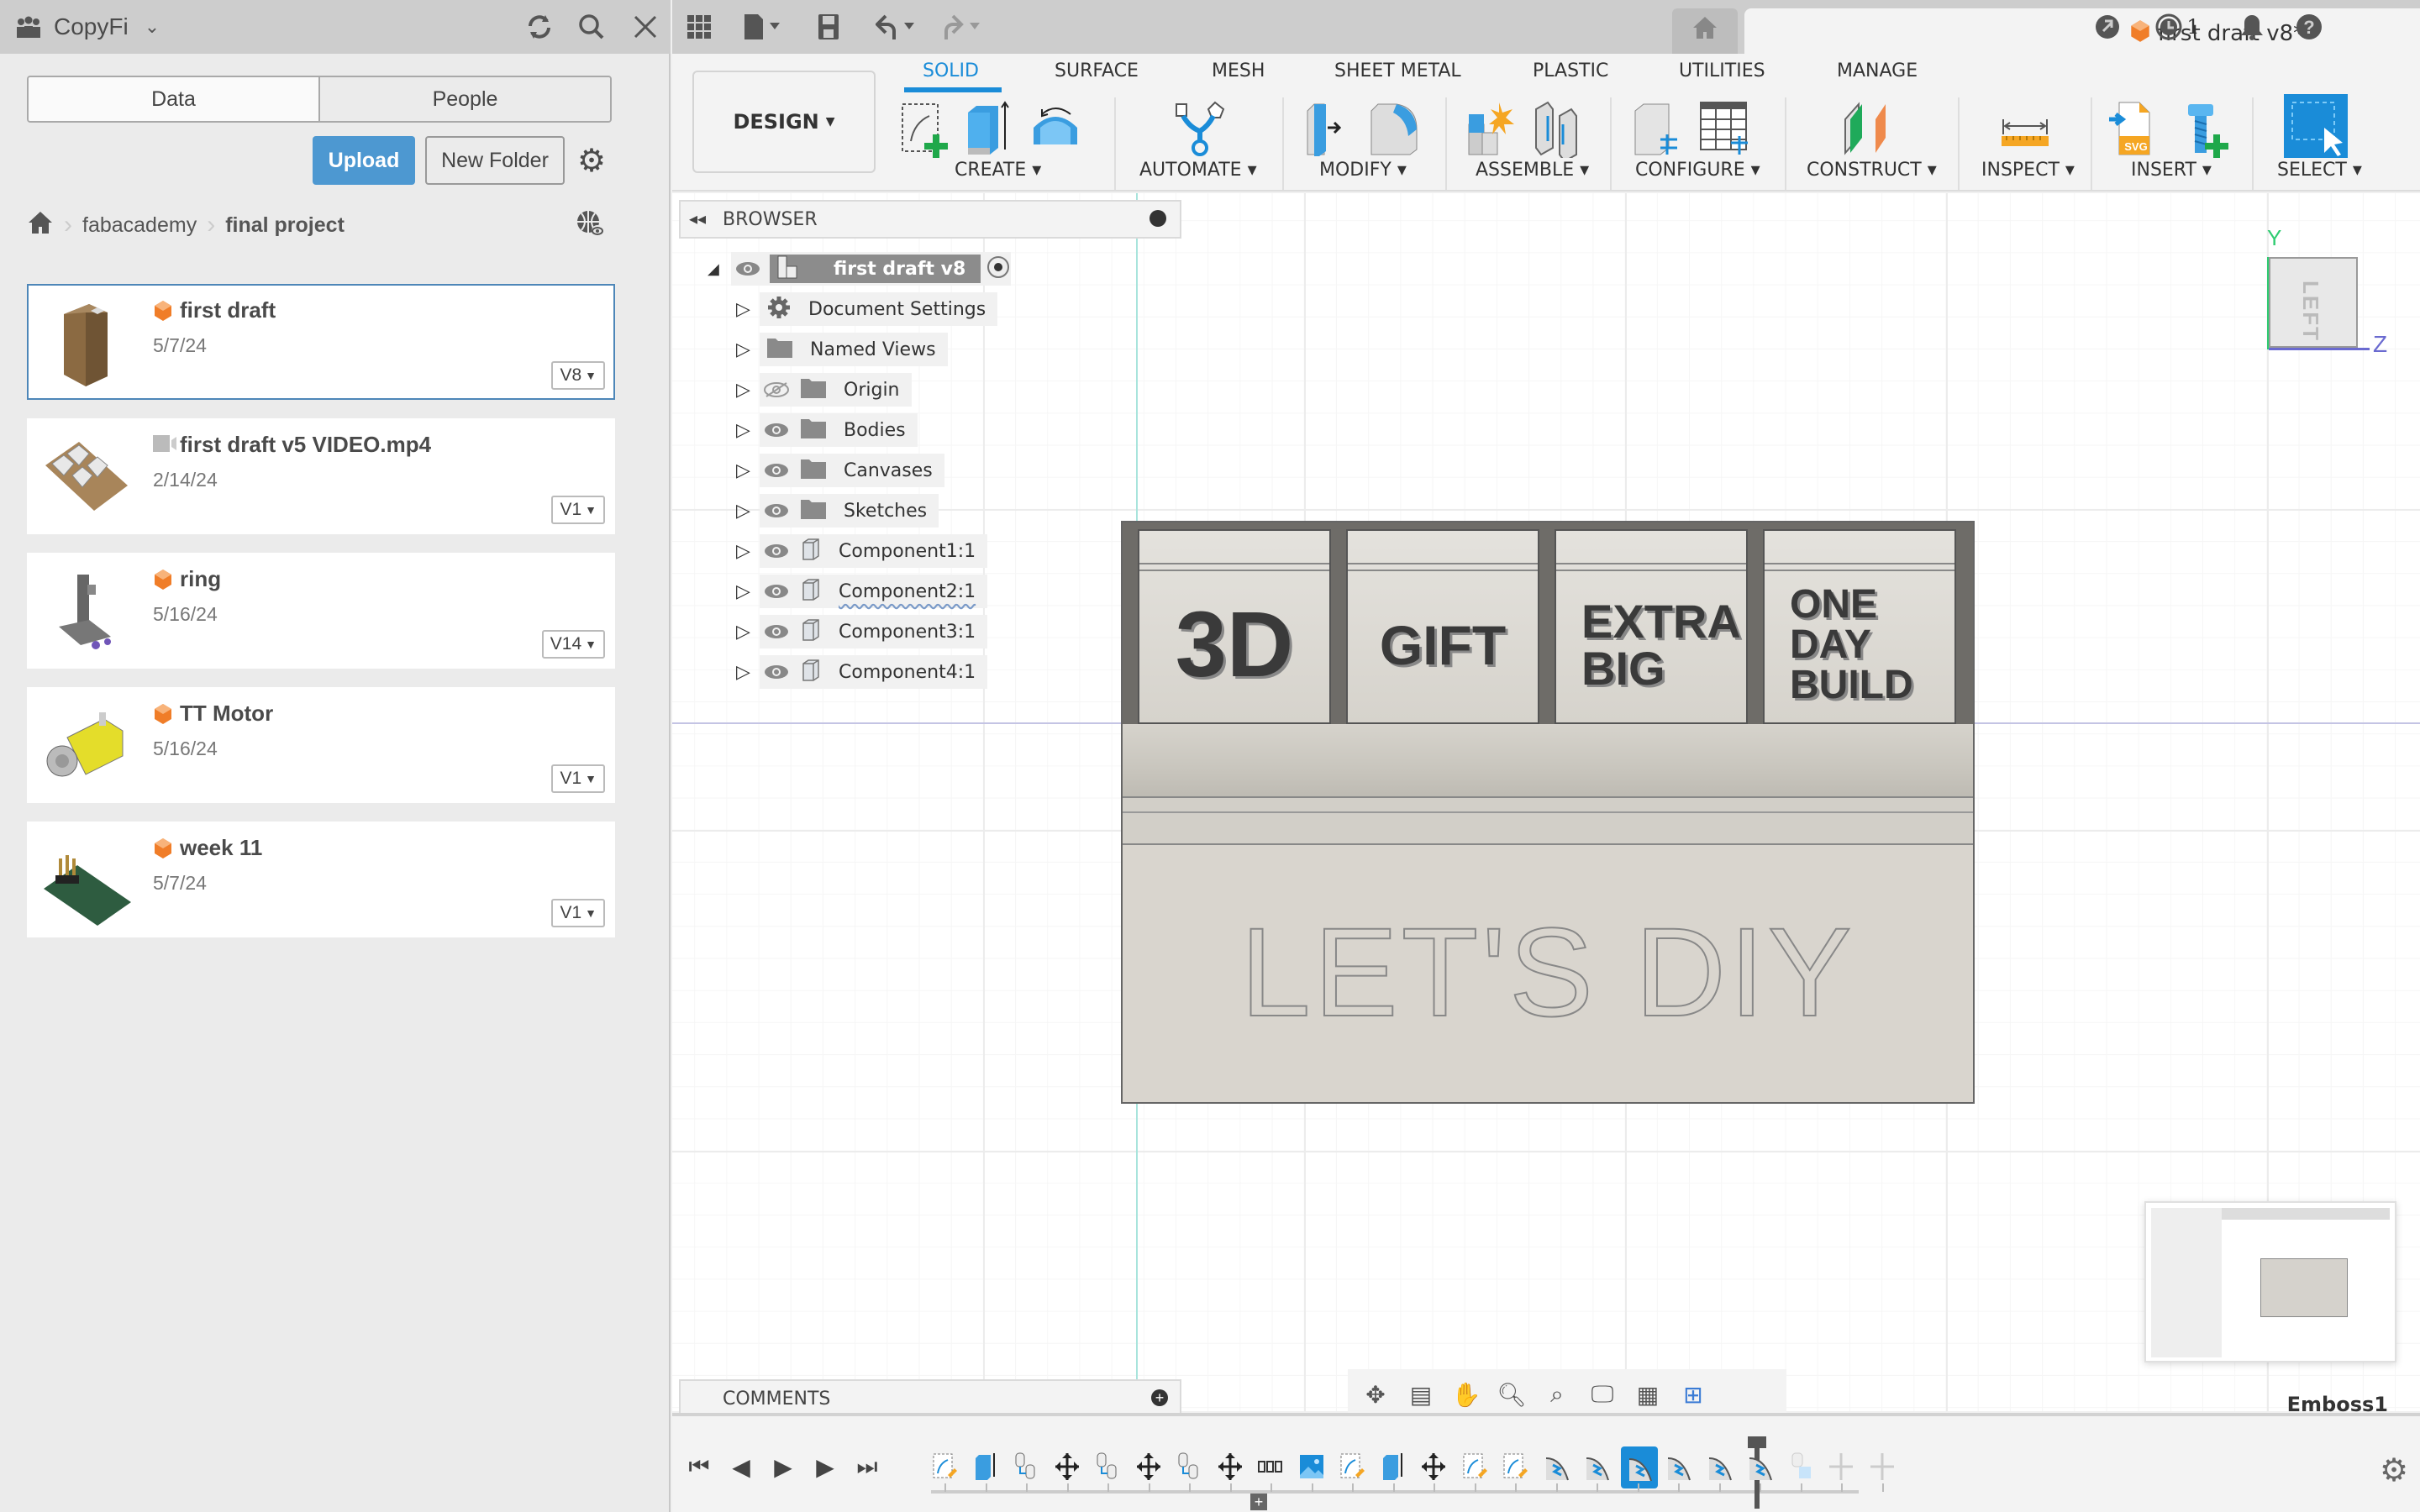  I want to click on insert-mcmaster-icon, so click(2207, 128).